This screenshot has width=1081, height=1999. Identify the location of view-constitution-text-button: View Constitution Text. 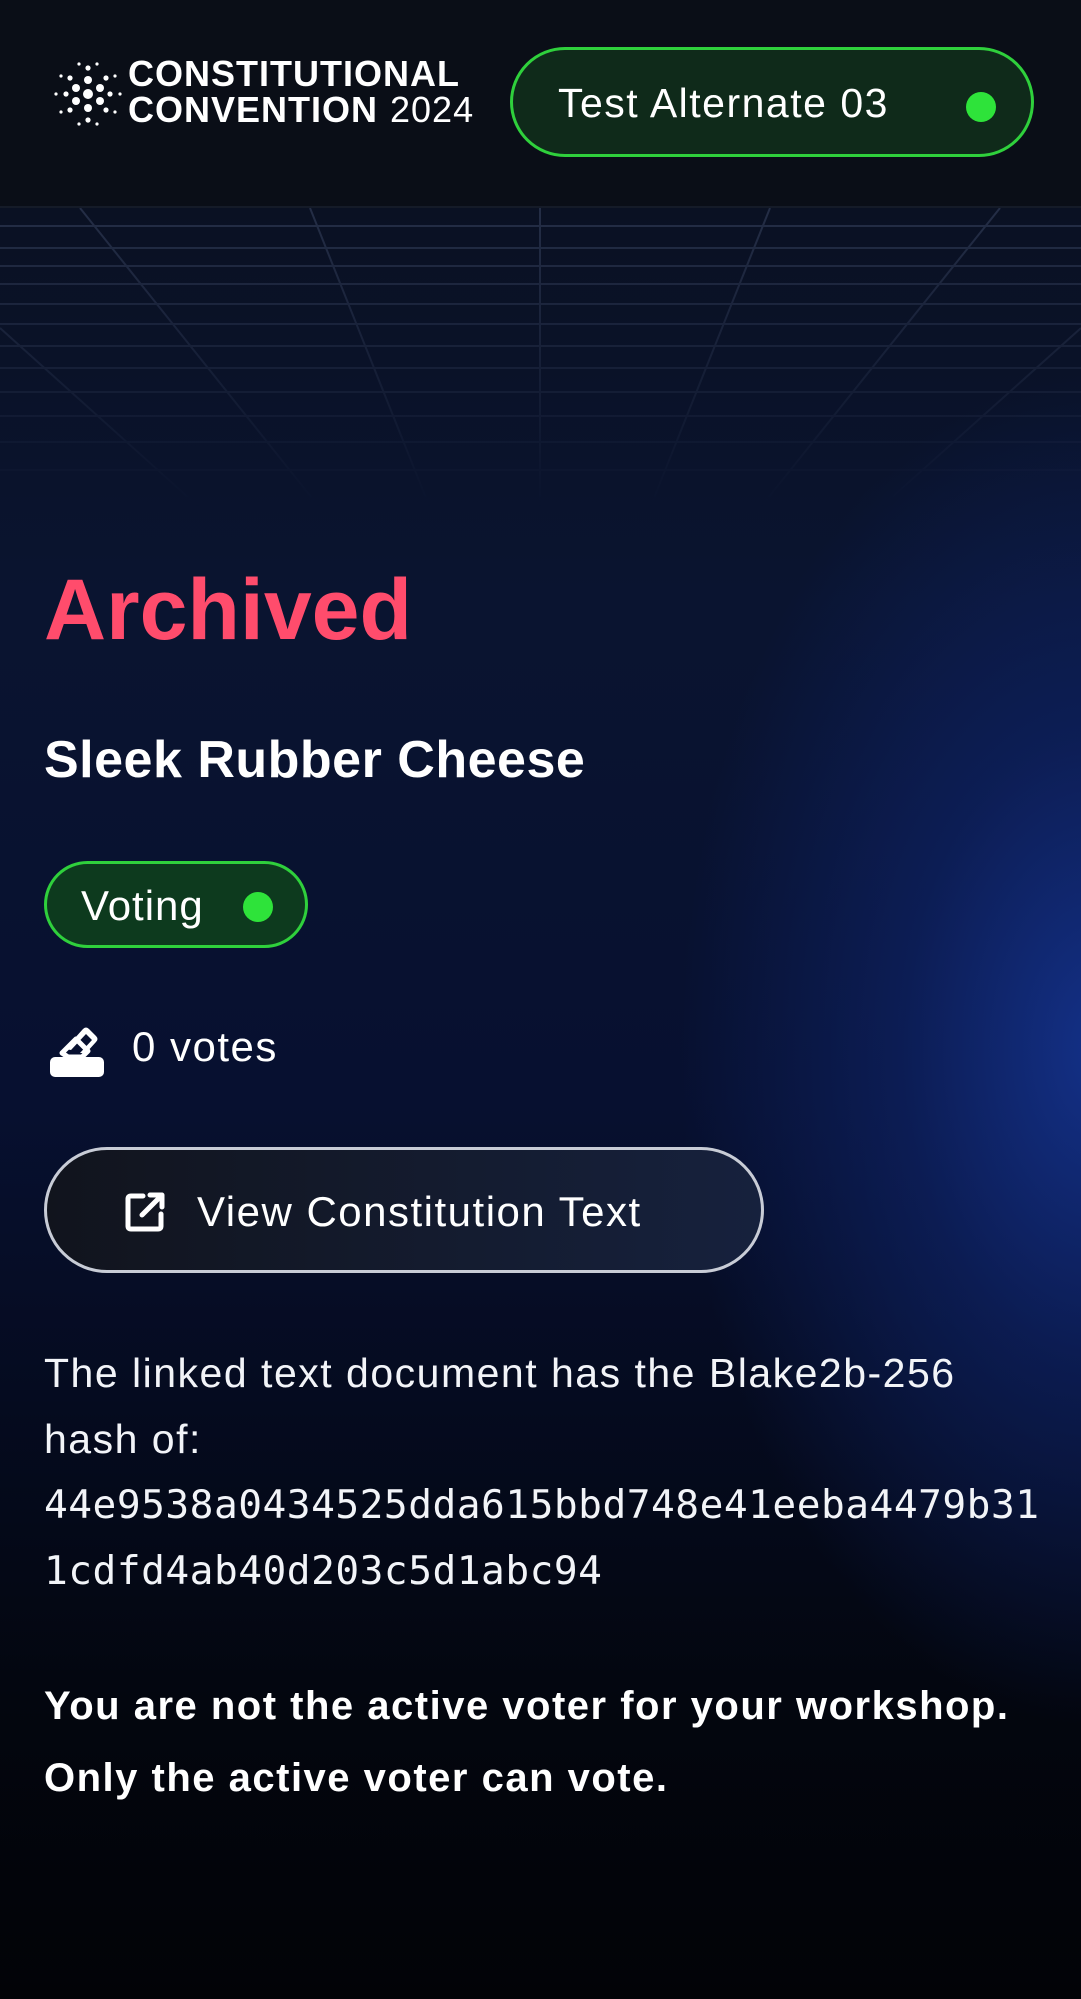
(404, 1210).